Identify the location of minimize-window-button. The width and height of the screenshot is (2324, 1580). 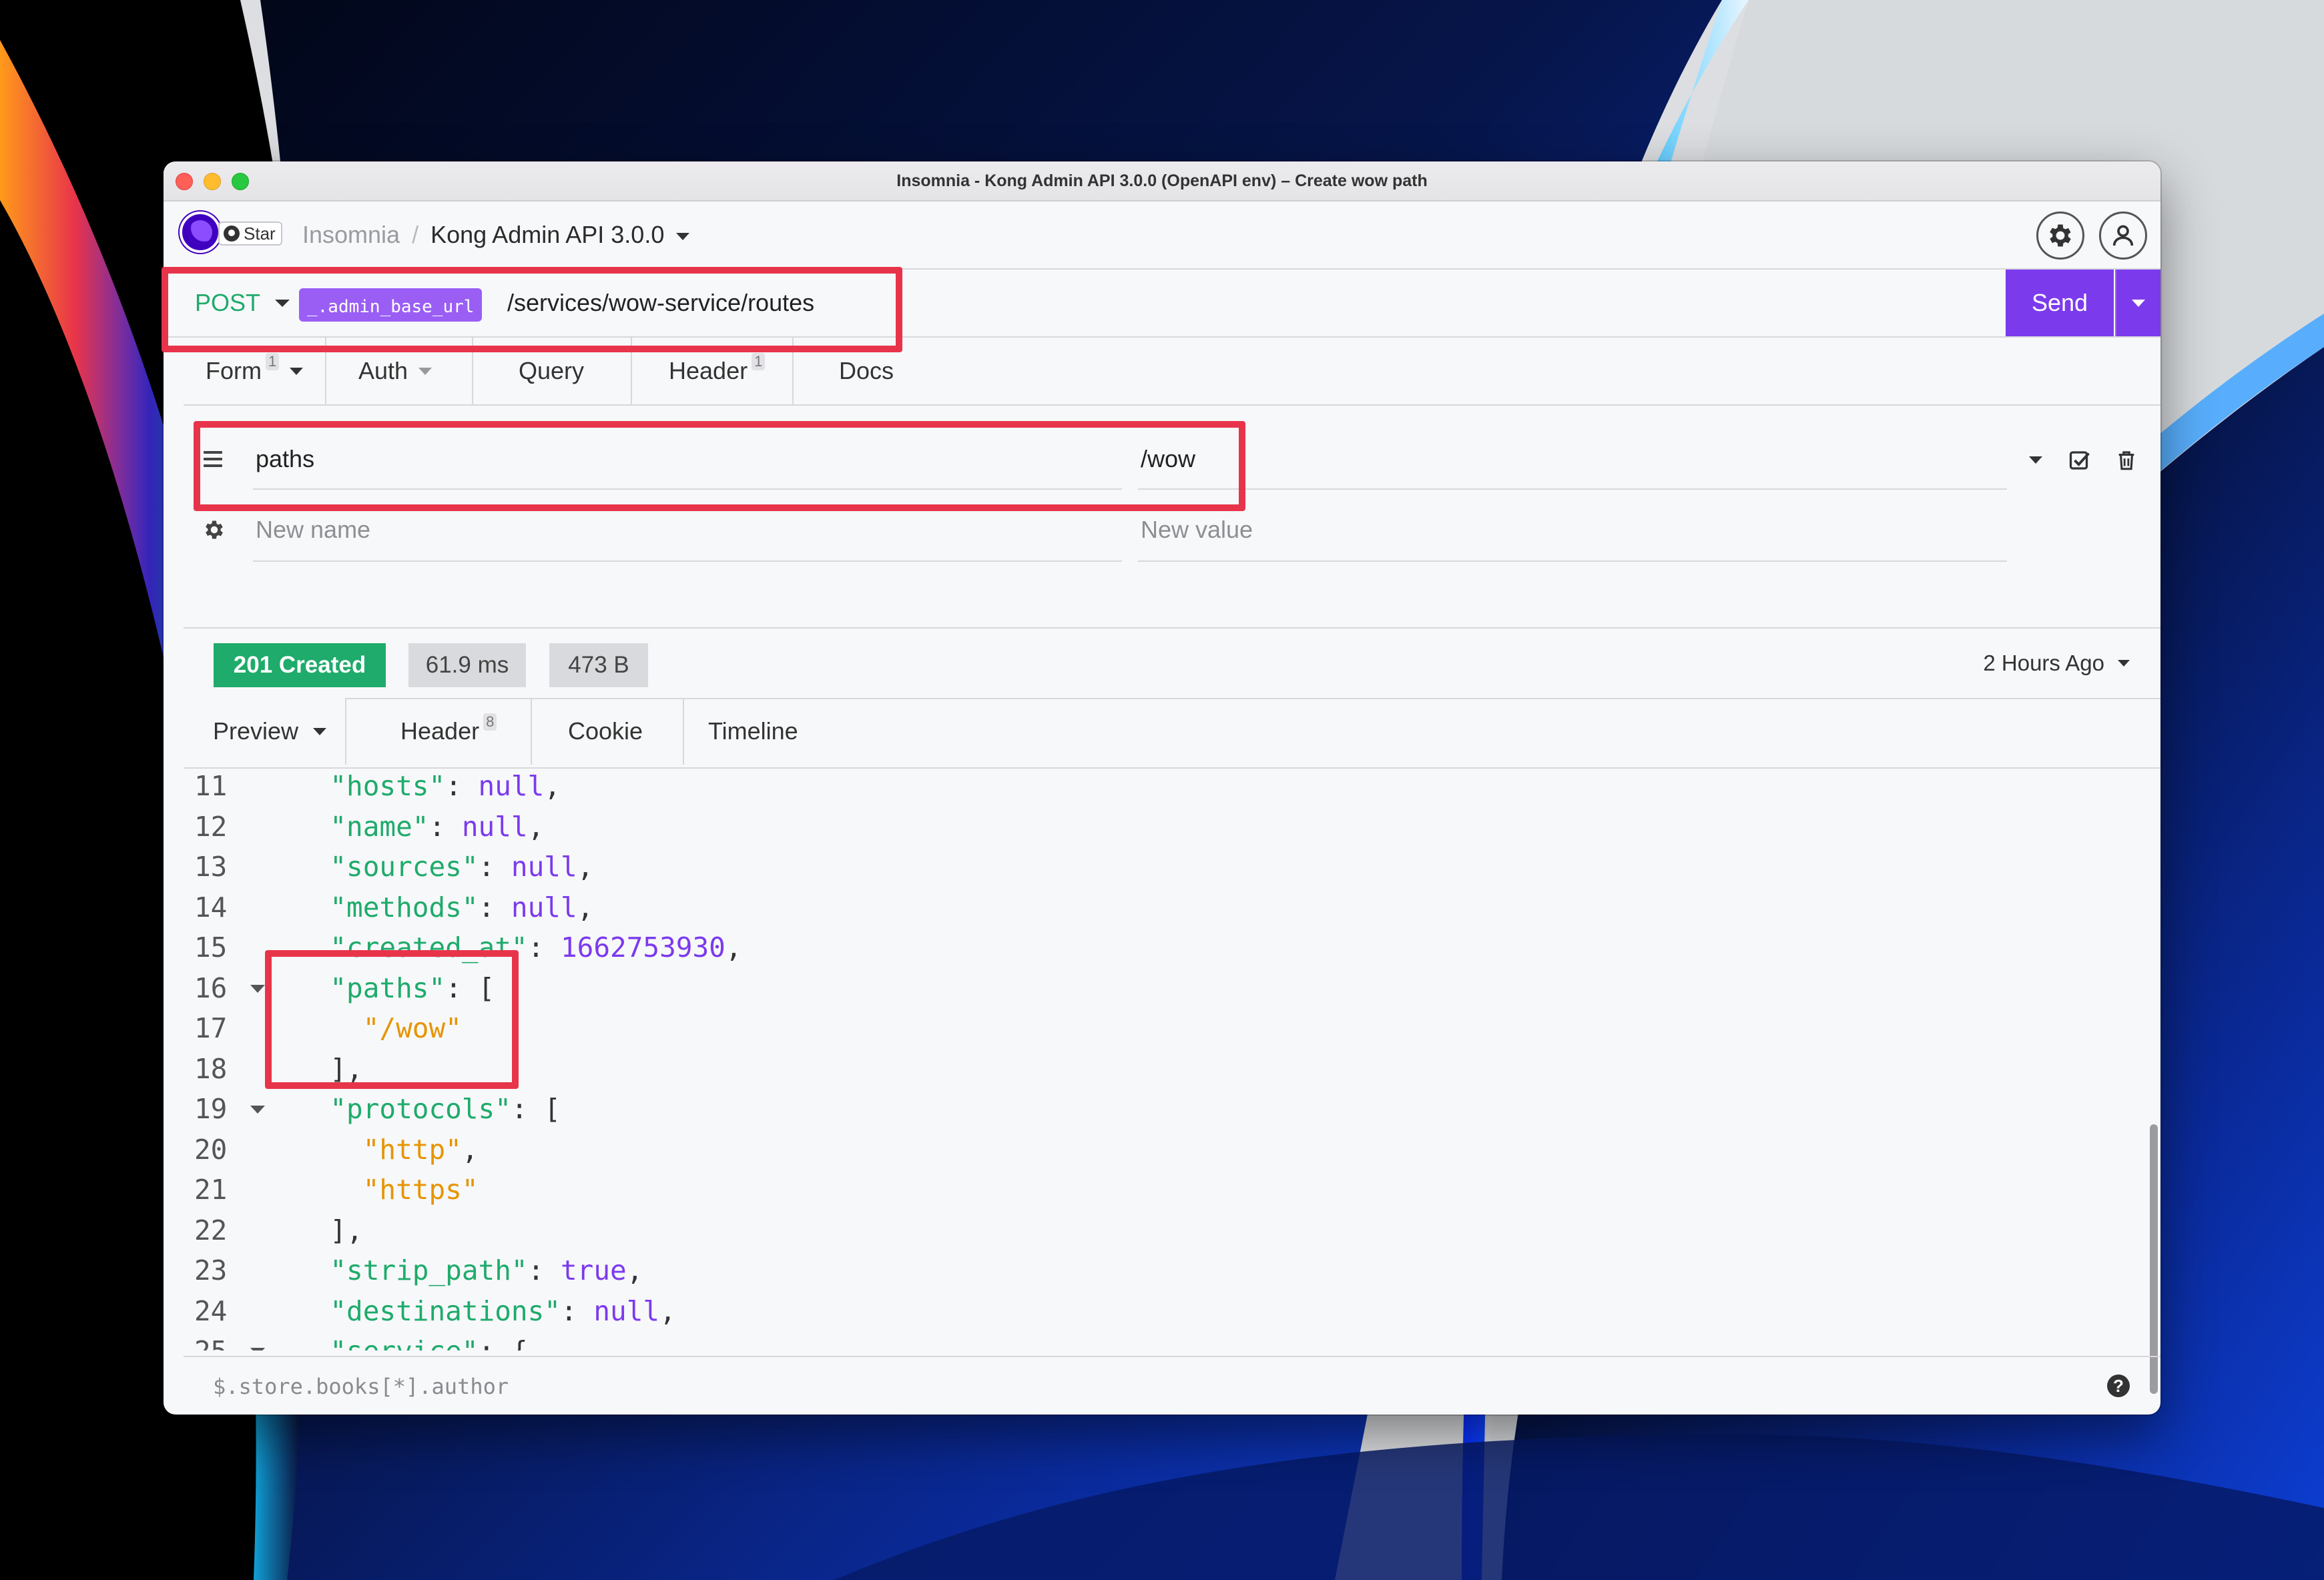
(212, 181).